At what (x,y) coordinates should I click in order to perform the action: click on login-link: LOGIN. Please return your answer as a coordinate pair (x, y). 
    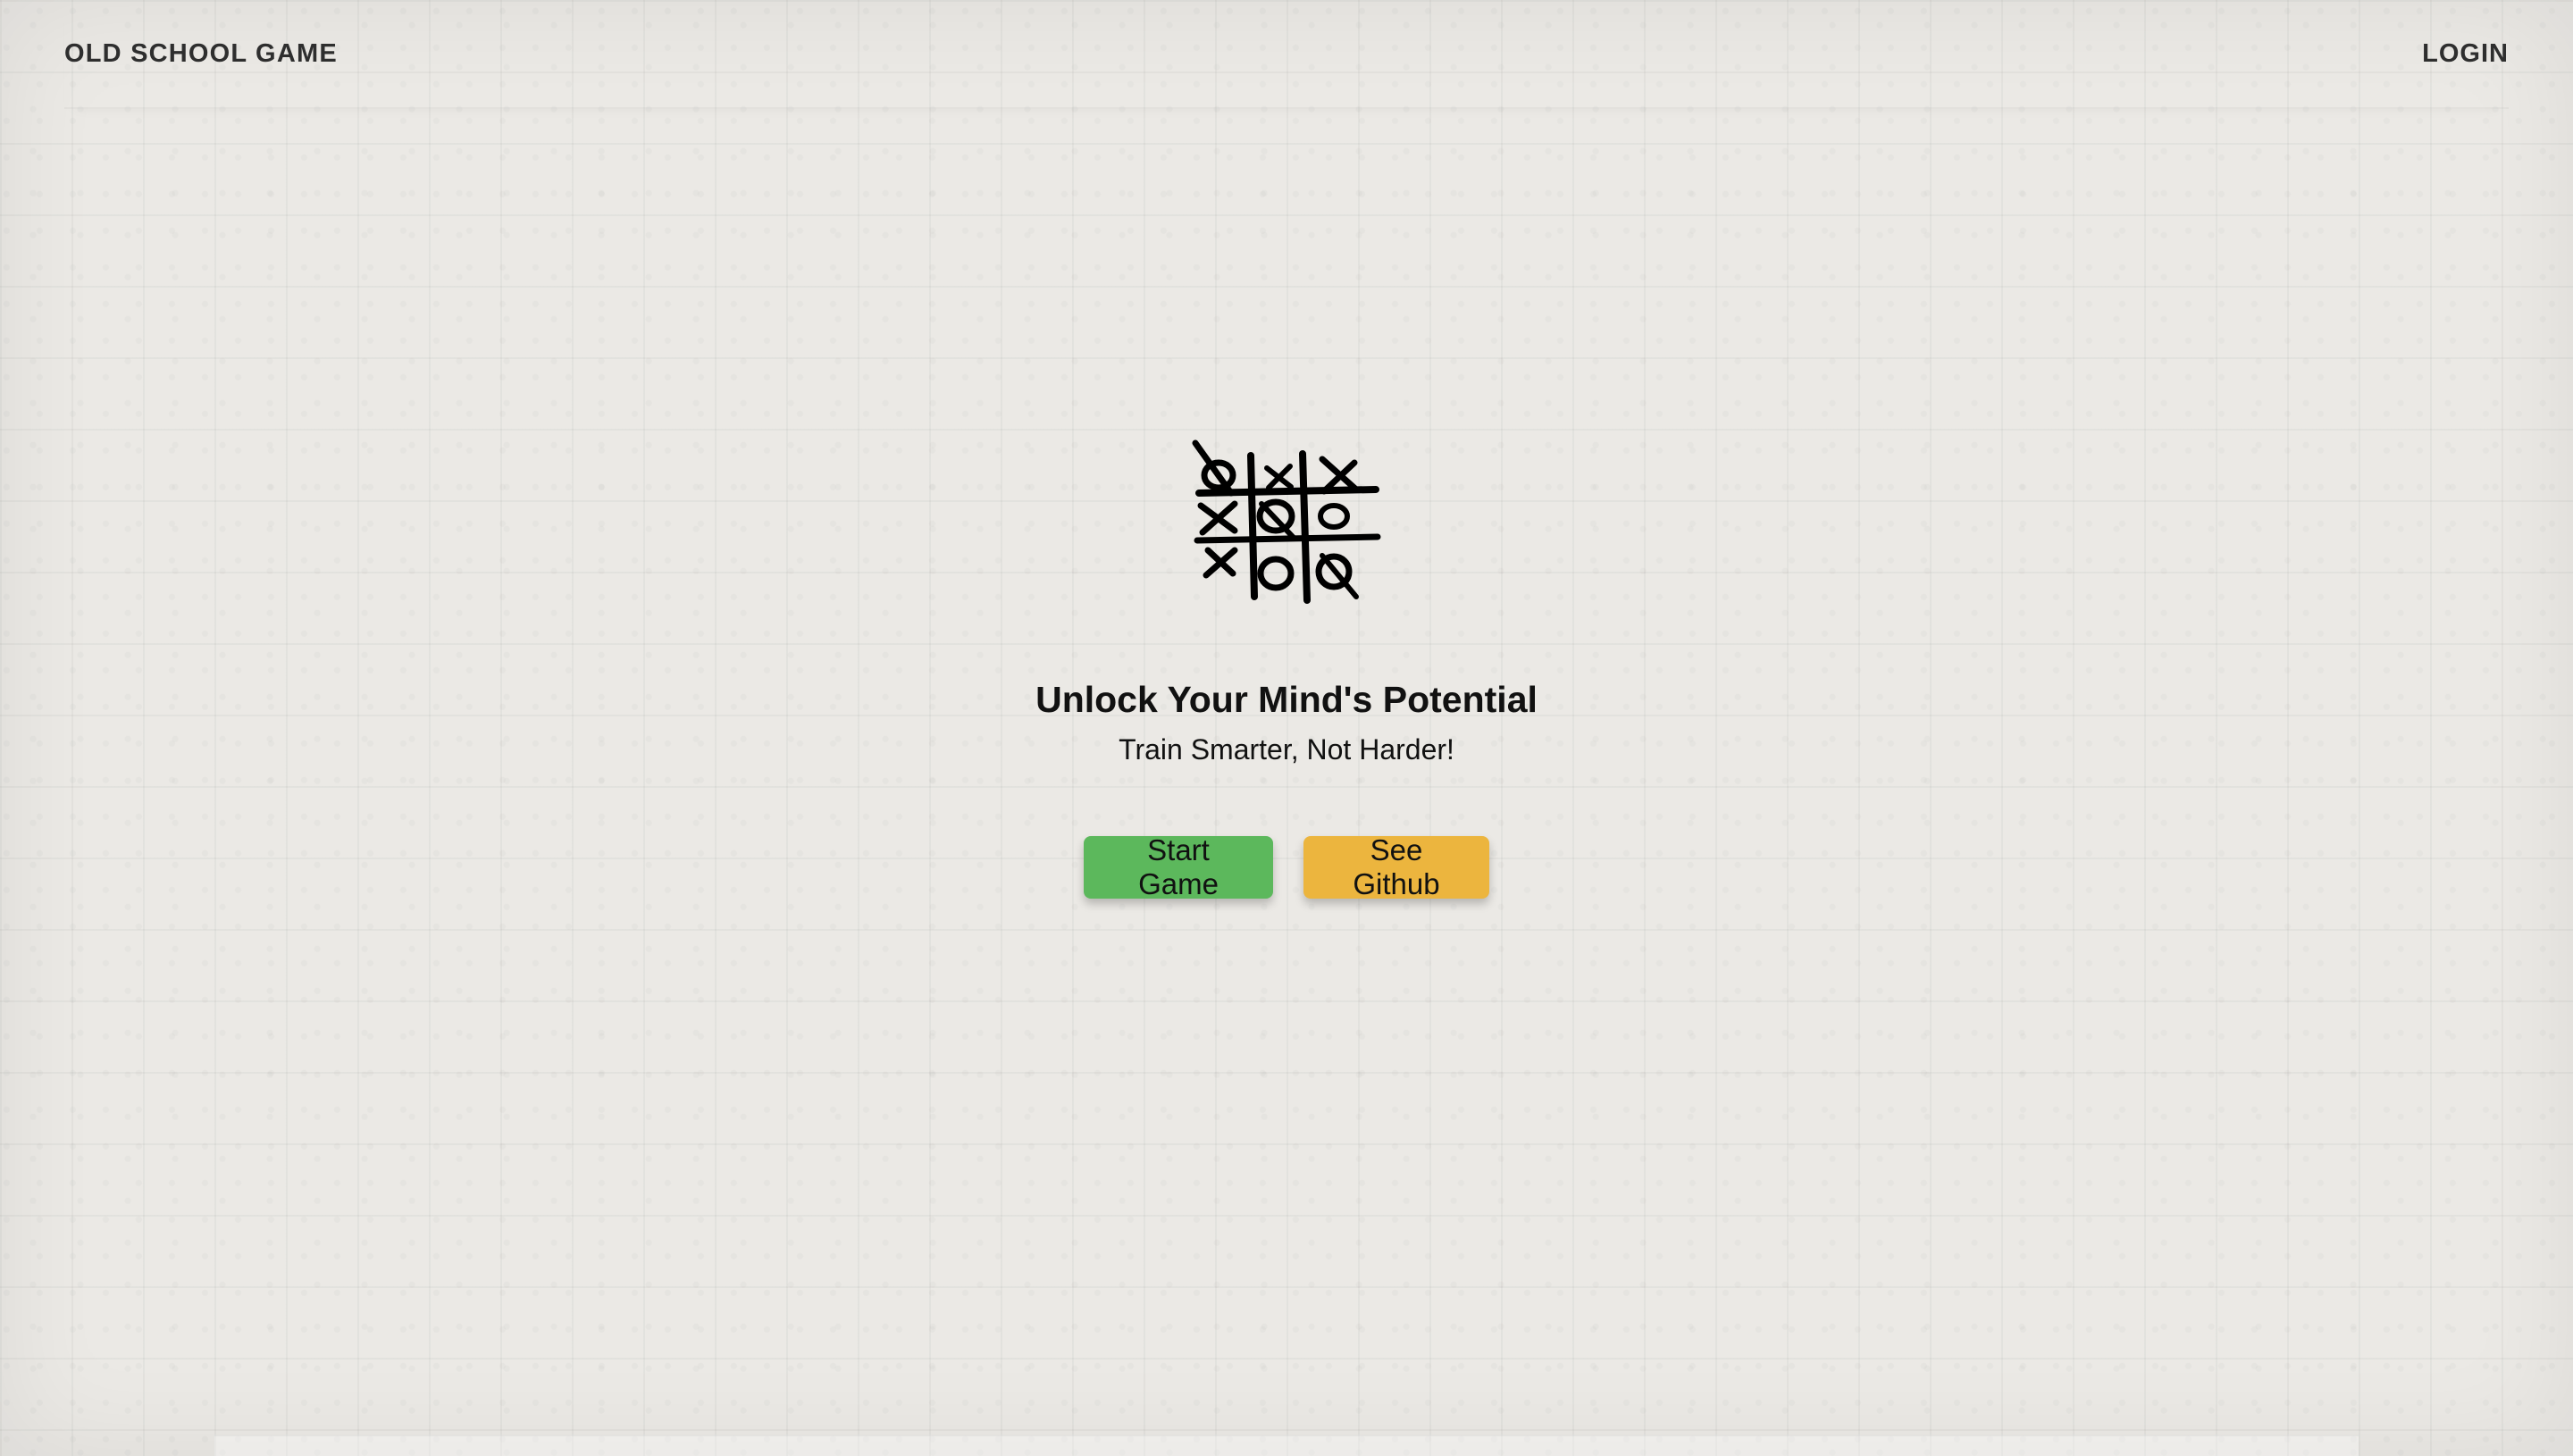
    Looking at the image, I should click on (2465, 54).